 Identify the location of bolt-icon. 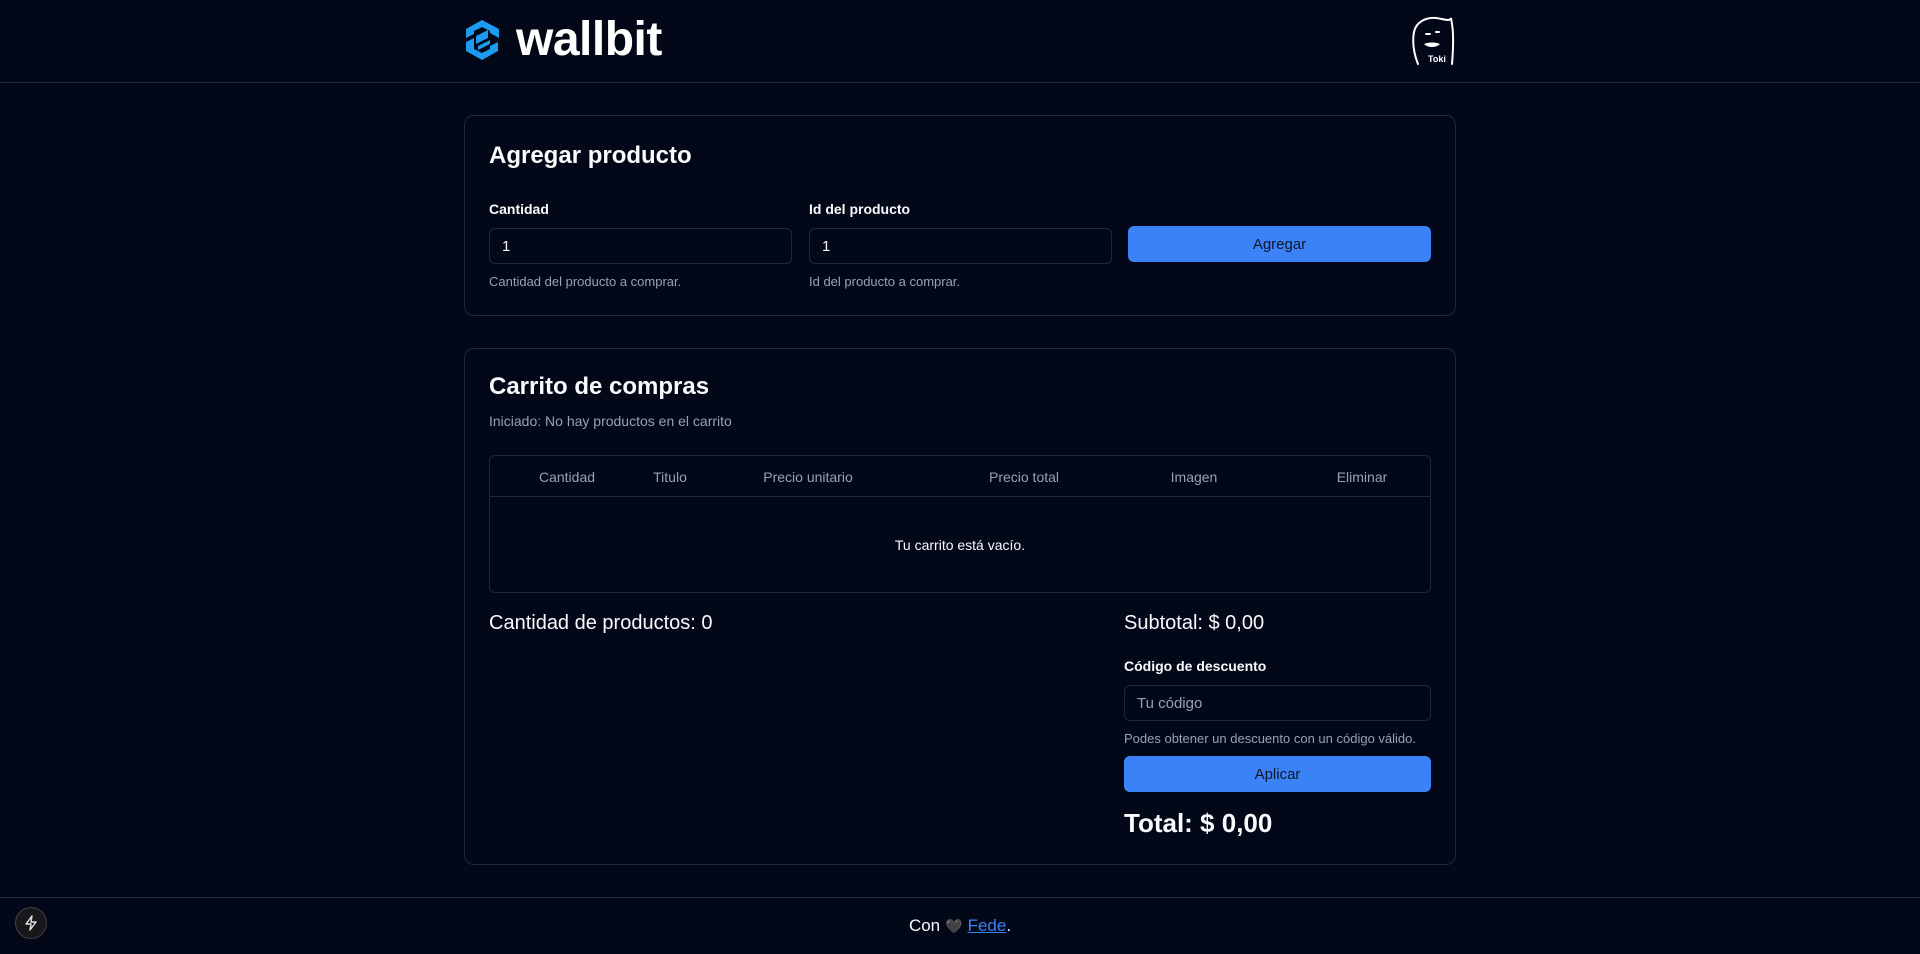
(31, 923).